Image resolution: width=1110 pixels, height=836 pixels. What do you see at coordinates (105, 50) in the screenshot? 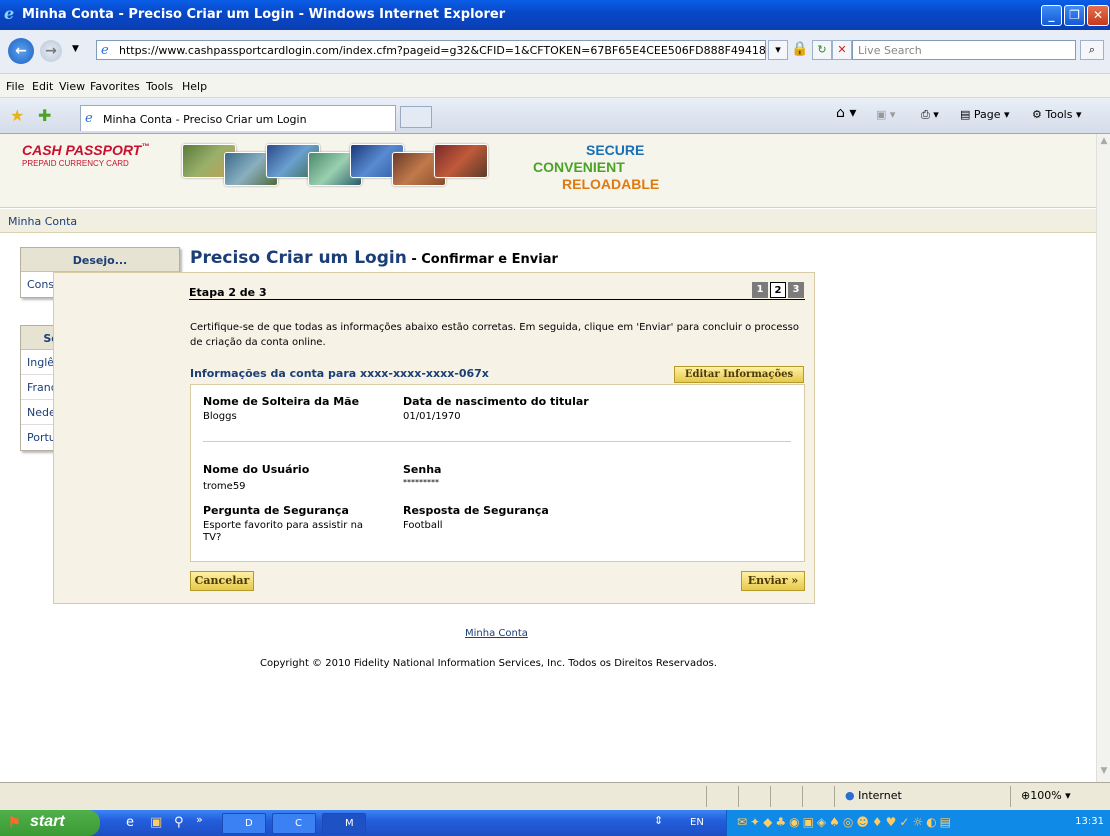
I see `page-icon: e` at bounding box center [105, 50].